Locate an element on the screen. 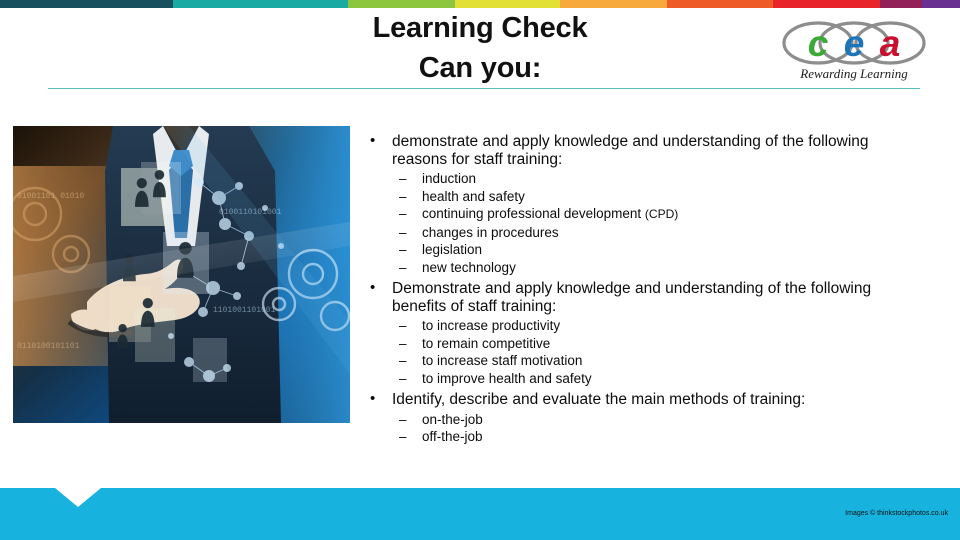  sub-objective-text: to improve health and safety is located at coordinates (507, 378).